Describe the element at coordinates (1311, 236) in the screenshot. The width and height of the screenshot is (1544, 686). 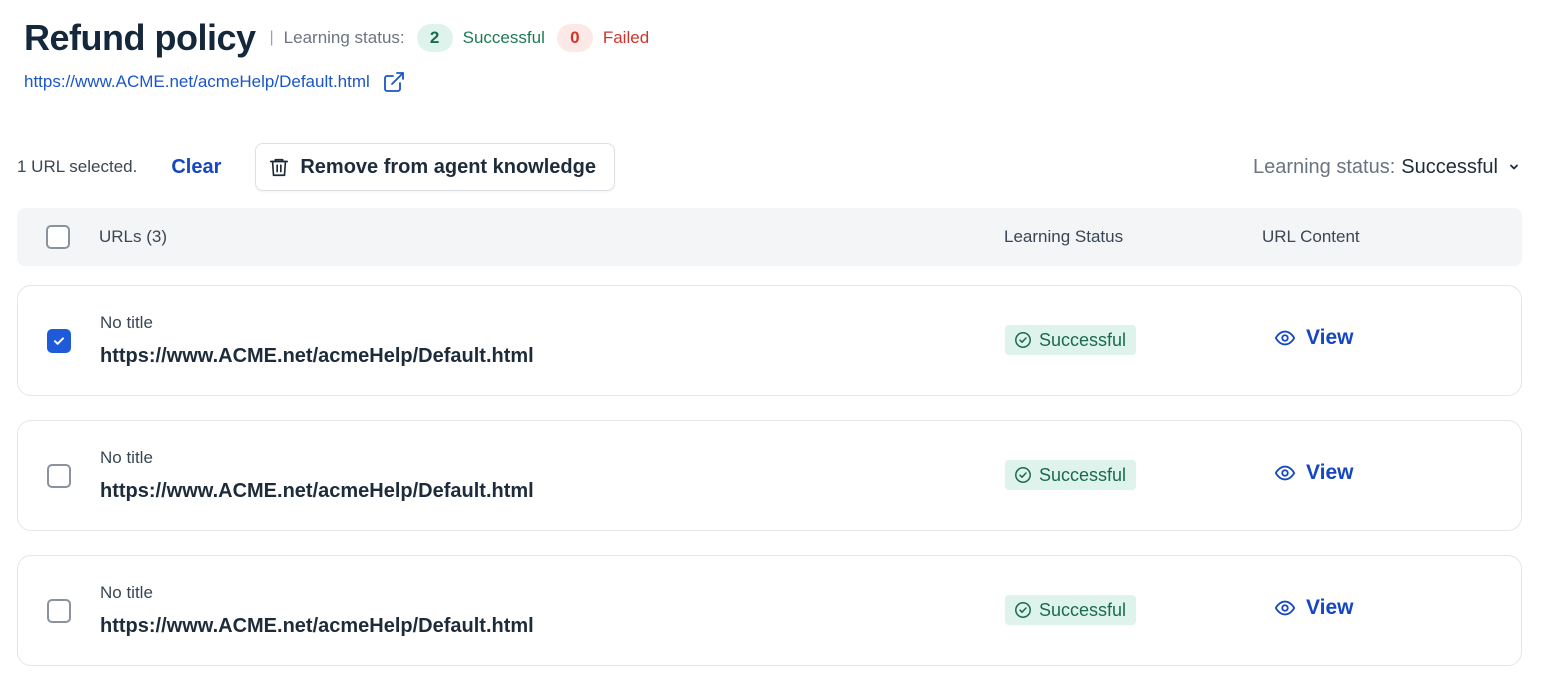
I see `column-header-url-content: URL Content` at that location.